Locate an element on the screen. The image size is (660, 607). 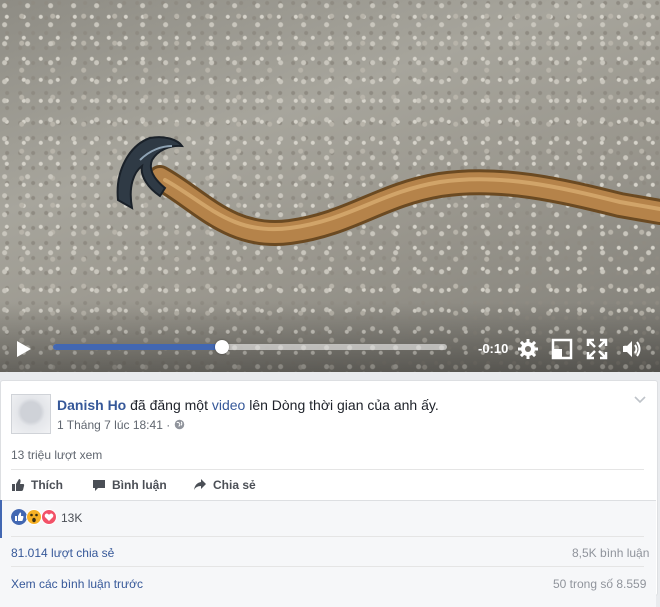
comment-label: Bình luận is located at coordinates (139, 485).